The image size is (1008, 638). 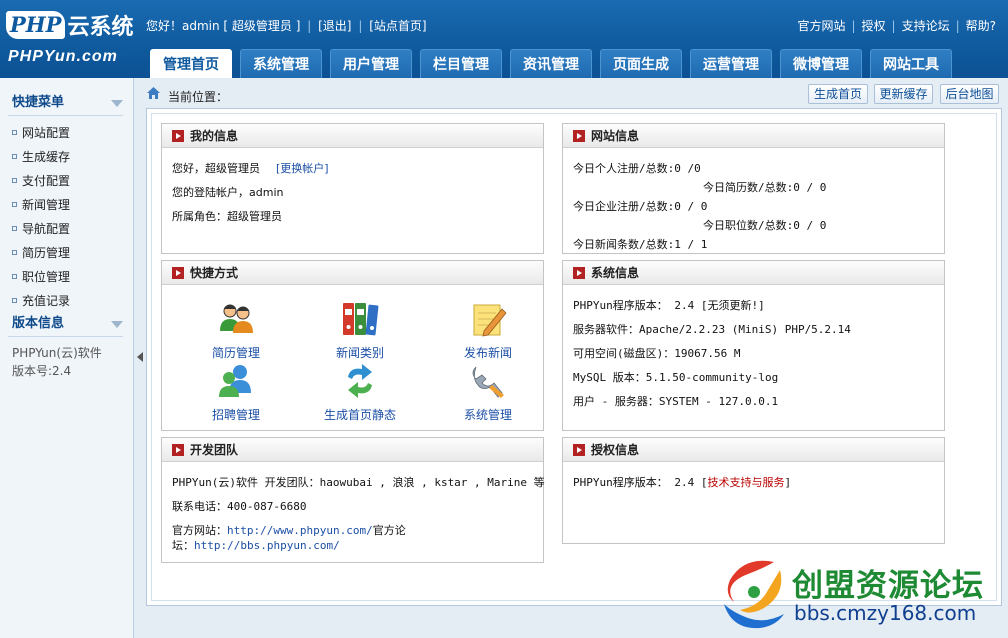 I want to click on system-info-version: PHPYun程序版本： 2.4 [无须更新!], so click(x=669, y=305).